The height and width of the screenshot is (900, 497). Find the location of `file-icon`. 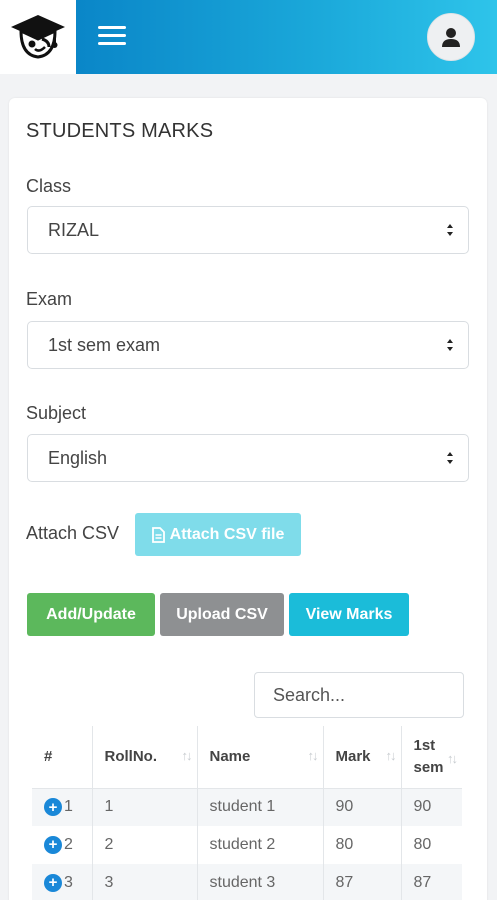

file-icon is located at coordinates (158, 534).